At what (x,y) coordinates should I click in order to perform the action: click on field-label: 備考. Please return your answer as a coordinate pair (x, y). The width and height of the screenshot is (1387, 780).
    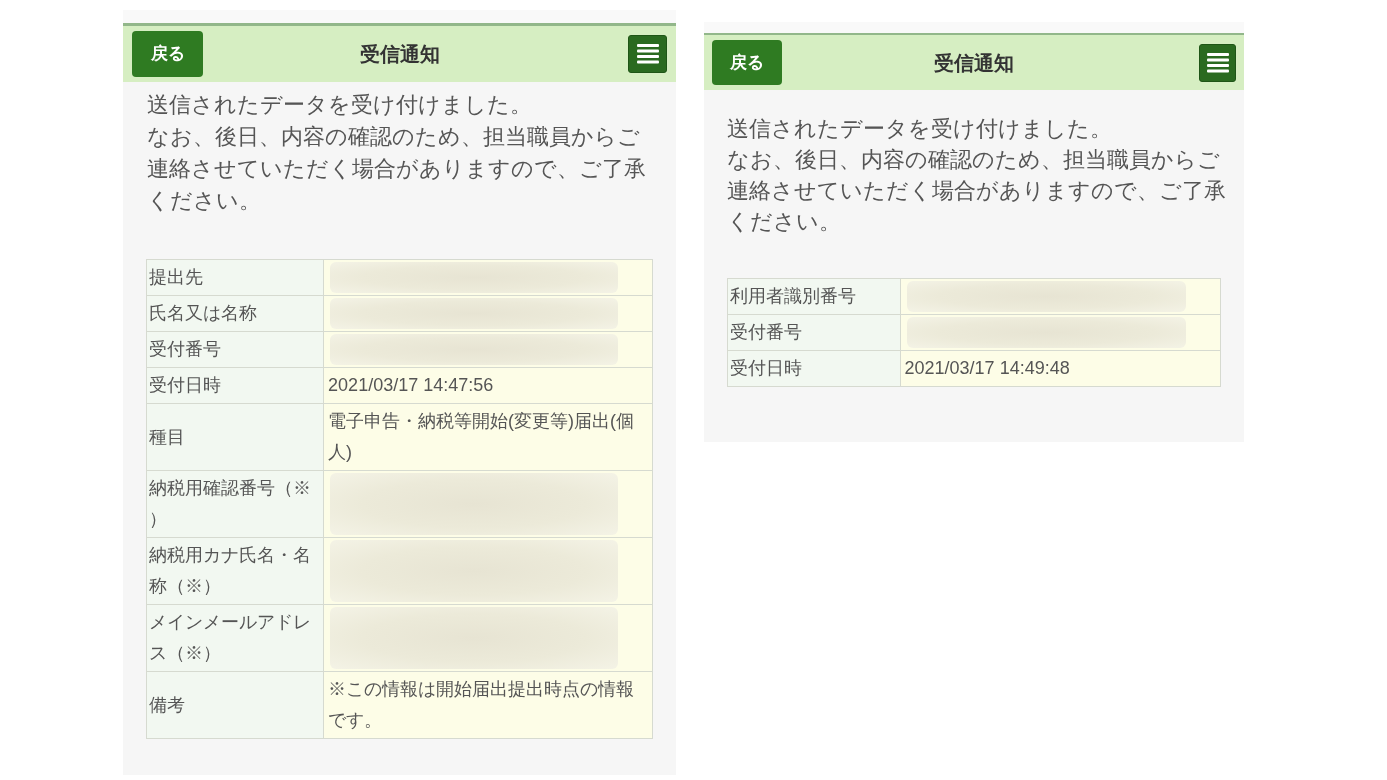
    Looking at the image, I should click on (235, 705).